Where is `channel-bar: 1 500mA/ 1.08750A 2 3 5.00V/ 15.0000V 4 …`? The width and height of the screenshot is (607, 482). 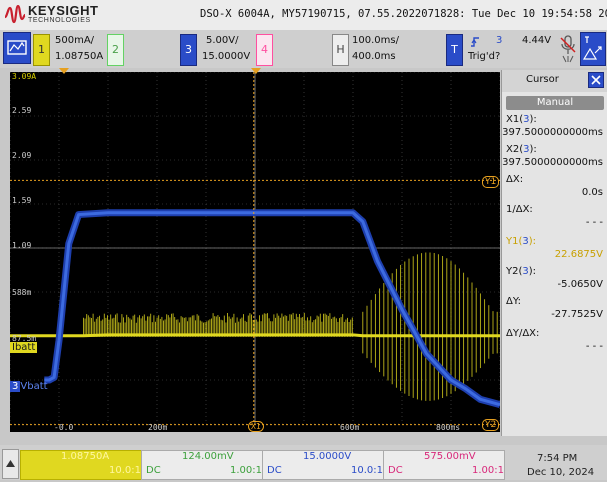 channel-bar: 1 500mA/ 1.08750A 2 3 5.00V/ 15.0000V 4 … is located at coordinates (303, 49).